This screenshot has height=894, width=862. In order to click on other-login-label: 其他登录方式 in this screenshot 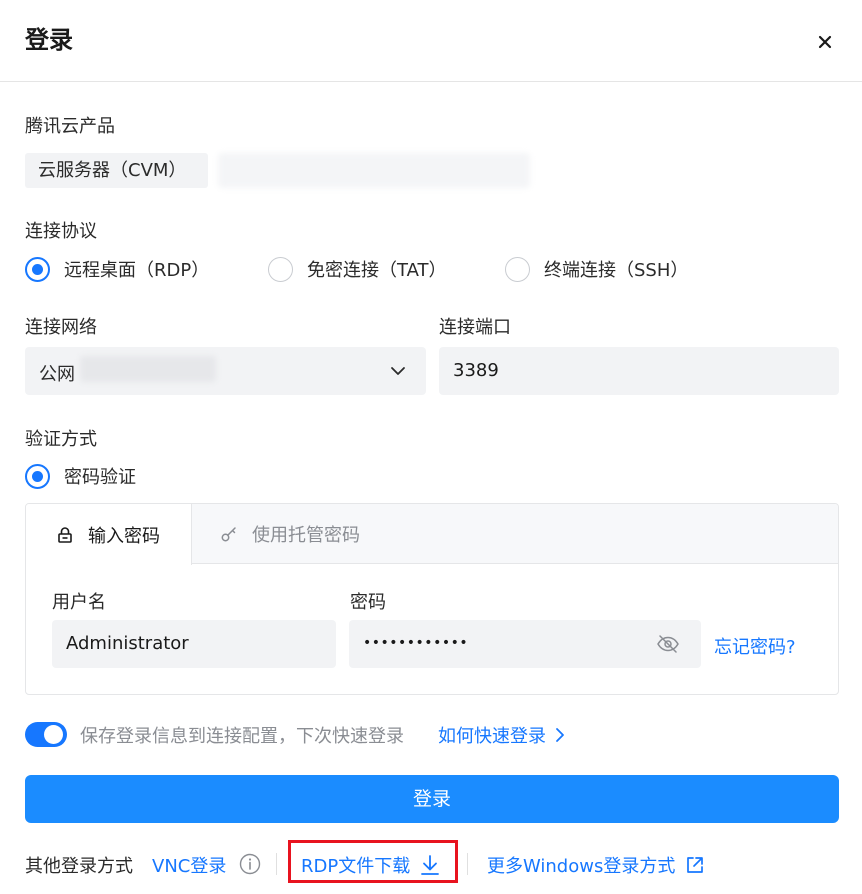, I will do `click(79, 866)`.